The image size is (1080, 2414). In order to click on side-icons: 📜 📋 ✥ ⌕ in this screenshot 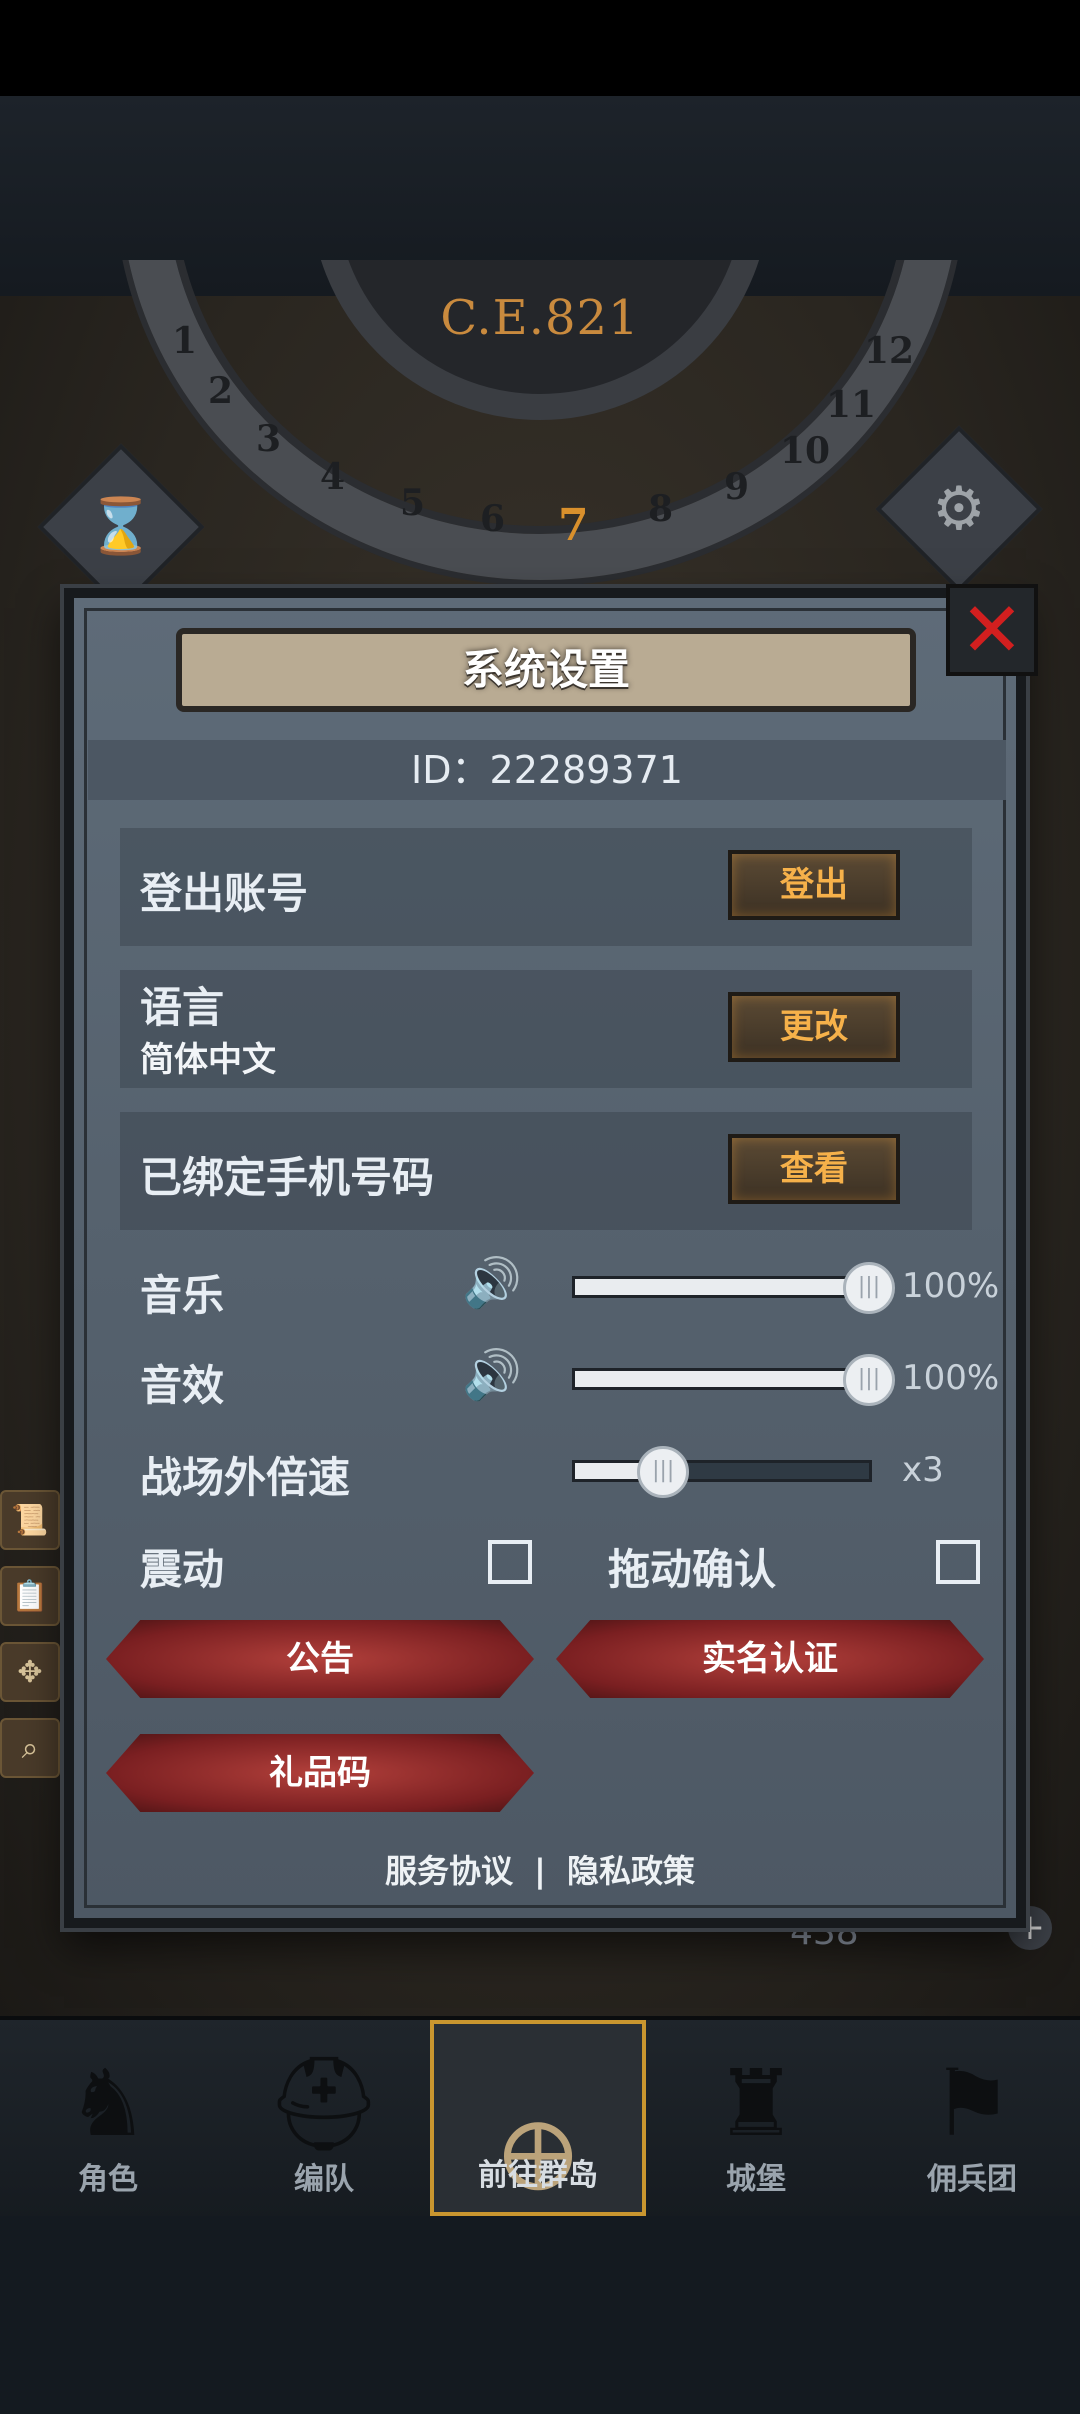, I will do `click(31, 1642)`.